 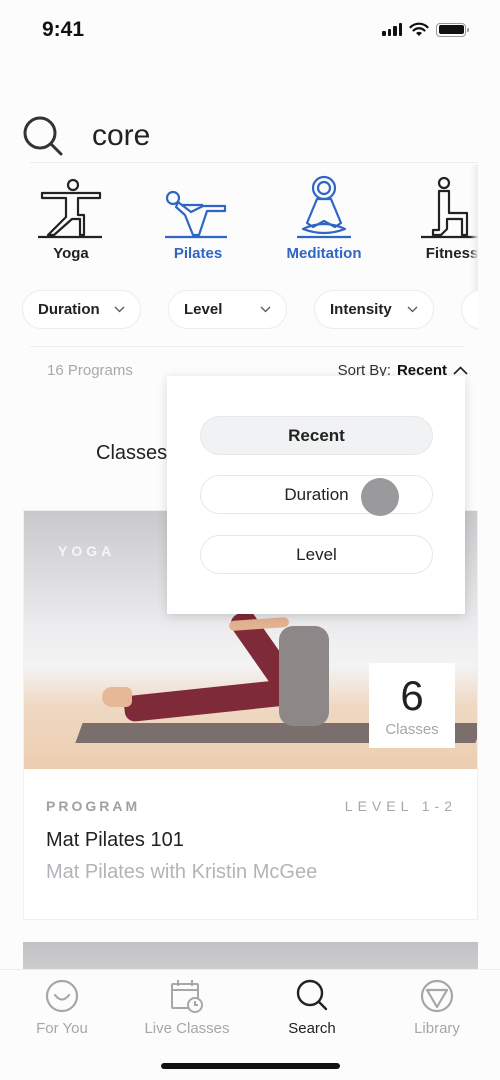 I want to click on meditation-pose-icon, so click(x=324, y=207).